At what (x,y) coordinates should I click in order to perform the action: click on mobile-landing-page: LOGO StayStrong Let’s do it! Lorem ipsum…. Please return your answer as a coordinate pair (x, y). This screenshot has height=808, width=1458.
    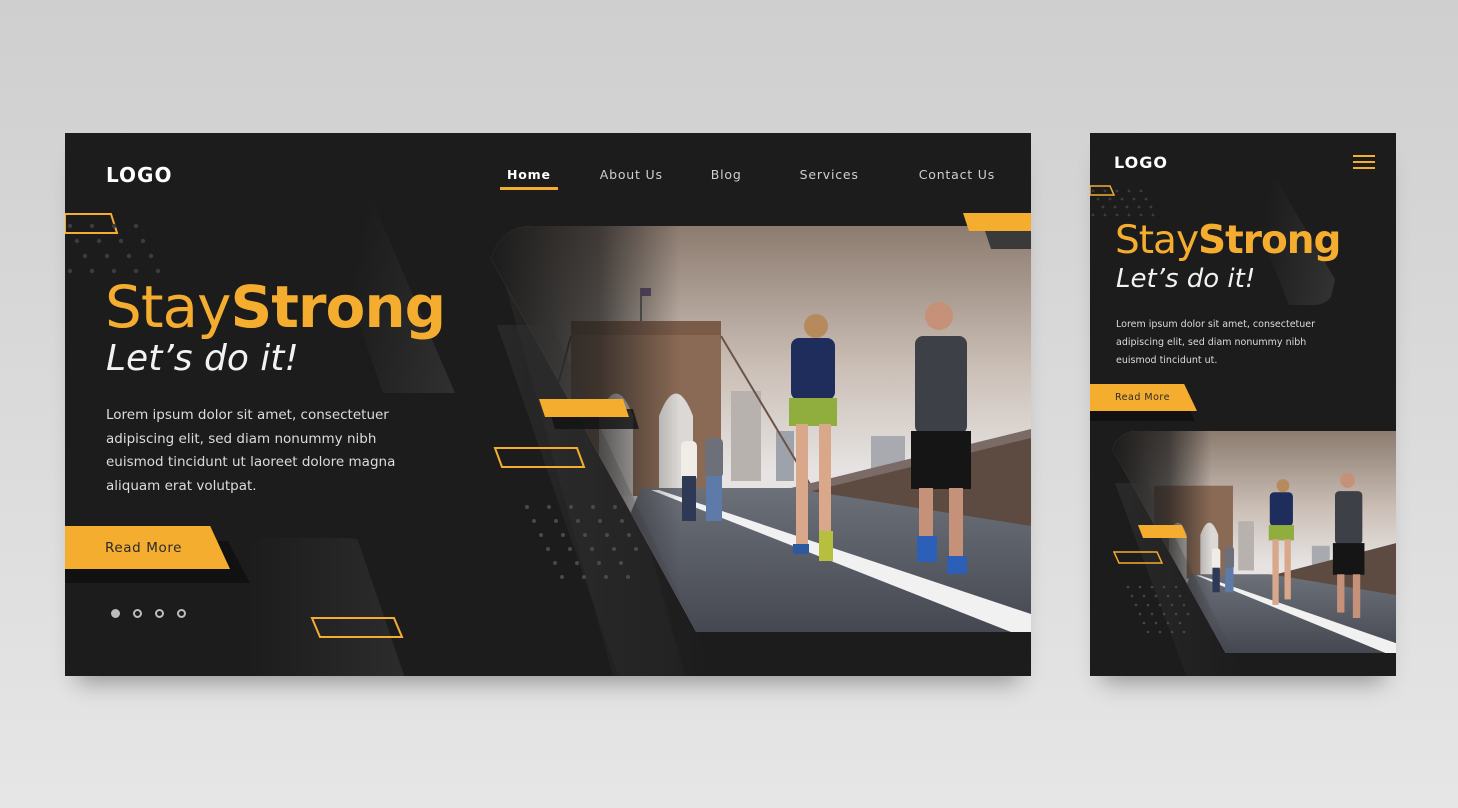
    Looking at the image, I should click on (1243, 404).